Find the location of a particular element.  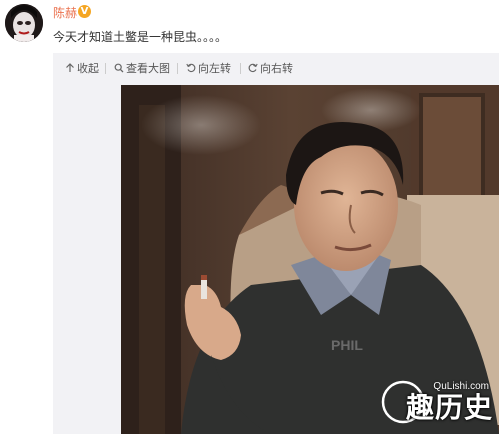

watermark-brand-text: 趣历史 is located at coordinates (449, 407).